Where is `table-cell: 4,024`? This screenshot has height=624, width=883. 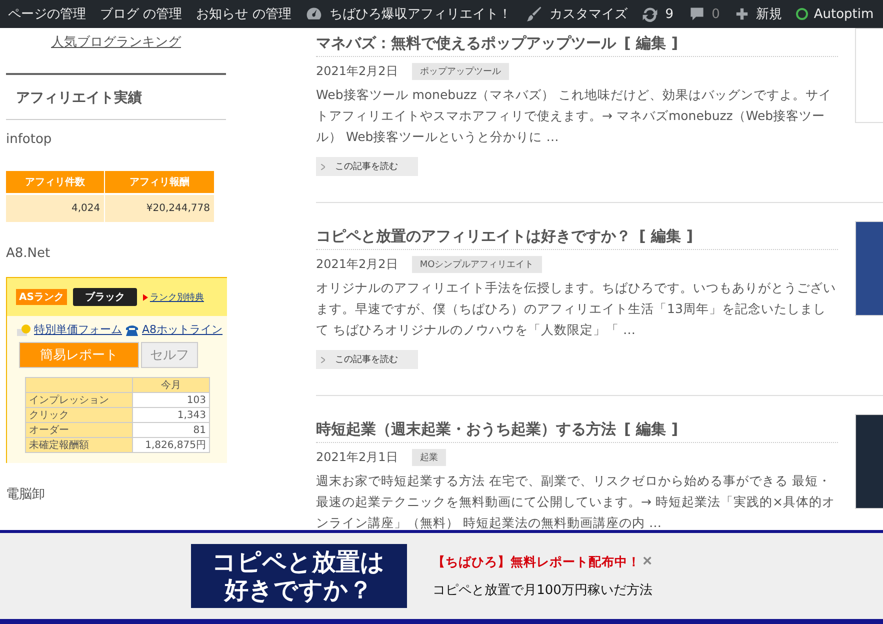
table-cell: 4,024 is located at coordinates (55, 208).